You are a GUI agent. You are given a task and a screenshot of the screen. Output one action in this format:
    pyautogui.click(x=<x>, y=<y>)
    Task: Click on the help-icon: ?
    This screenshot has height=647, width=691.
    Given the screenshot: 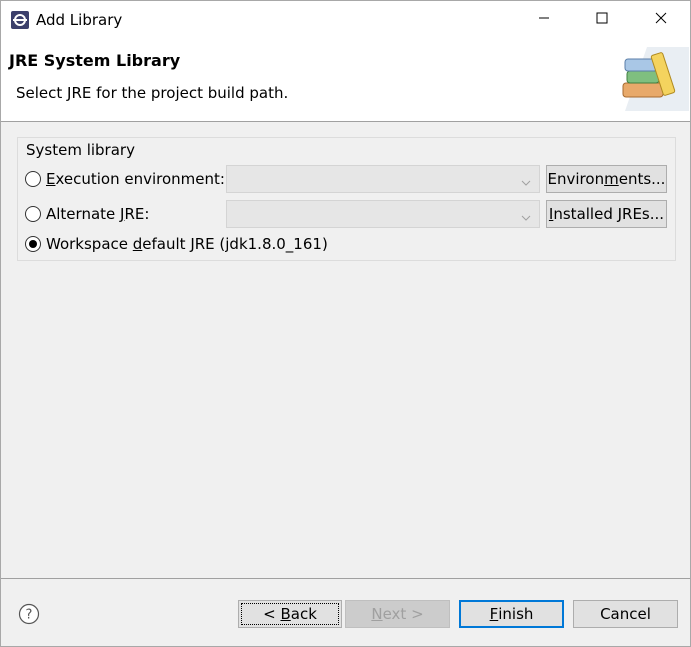 What is the action you would take?
    pyautogui.click(x=29, y=614)
    